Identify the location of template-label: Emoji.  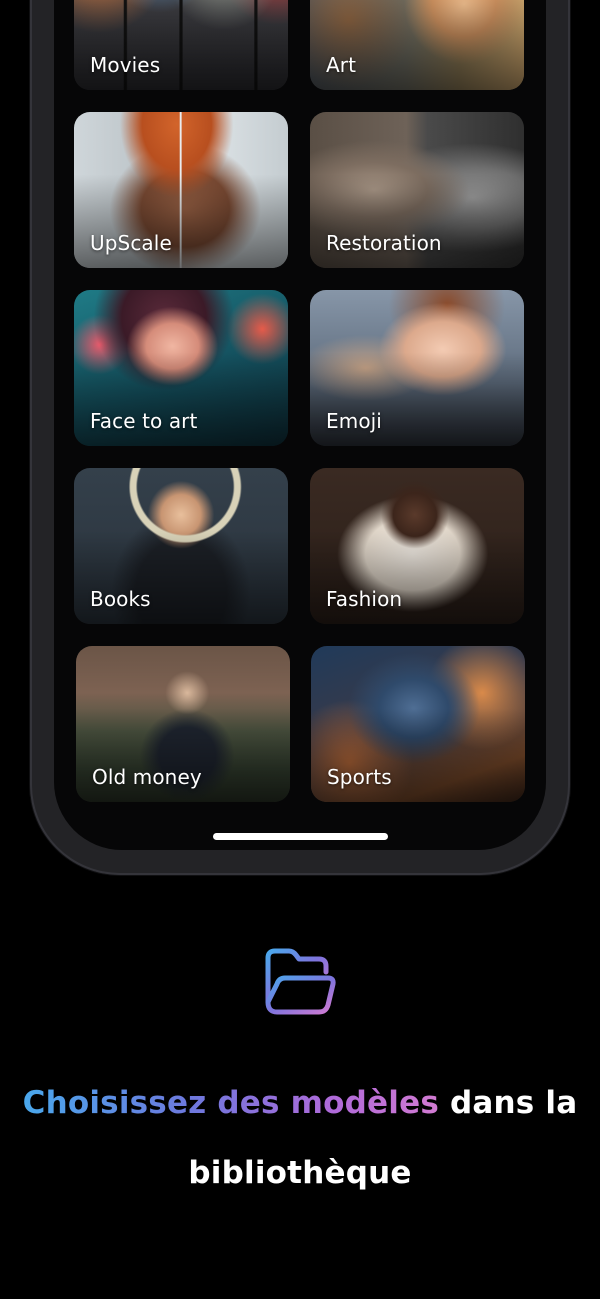
(354, 421).